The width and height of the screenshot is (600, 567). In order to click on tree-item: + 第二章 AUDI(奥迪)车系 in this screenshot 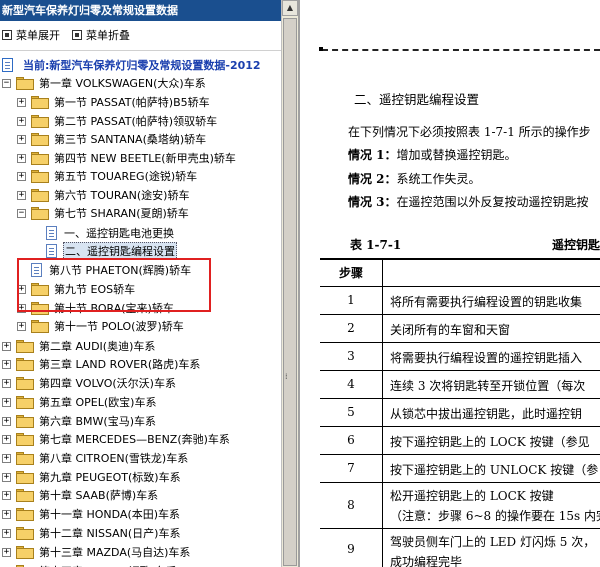, I will do `click(79, 346)`.